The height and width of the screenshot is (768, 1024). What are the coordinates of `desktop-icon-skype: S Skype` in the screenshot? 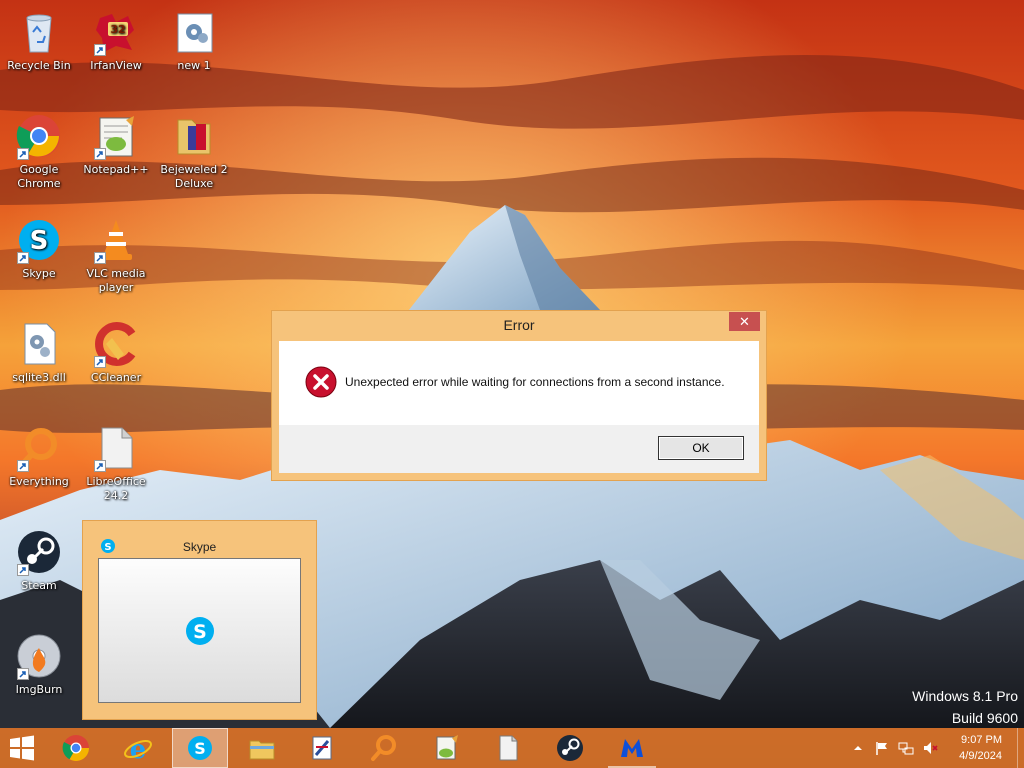 It's located at (39, 248).